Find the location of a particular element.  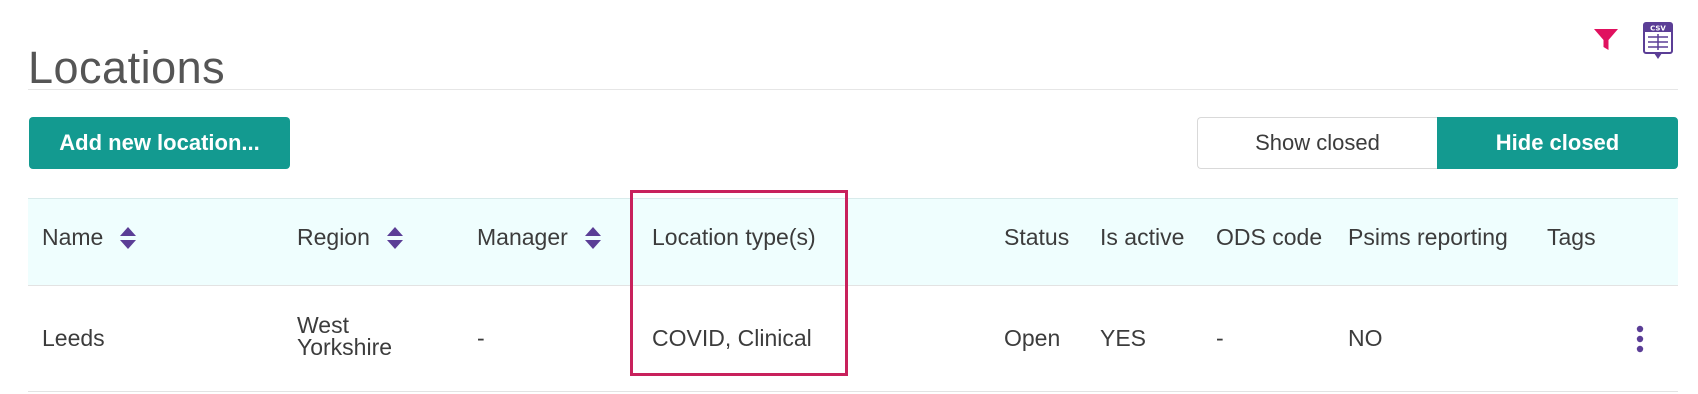

column-header-is-active: Is active is located at coordinates (1142, 237).